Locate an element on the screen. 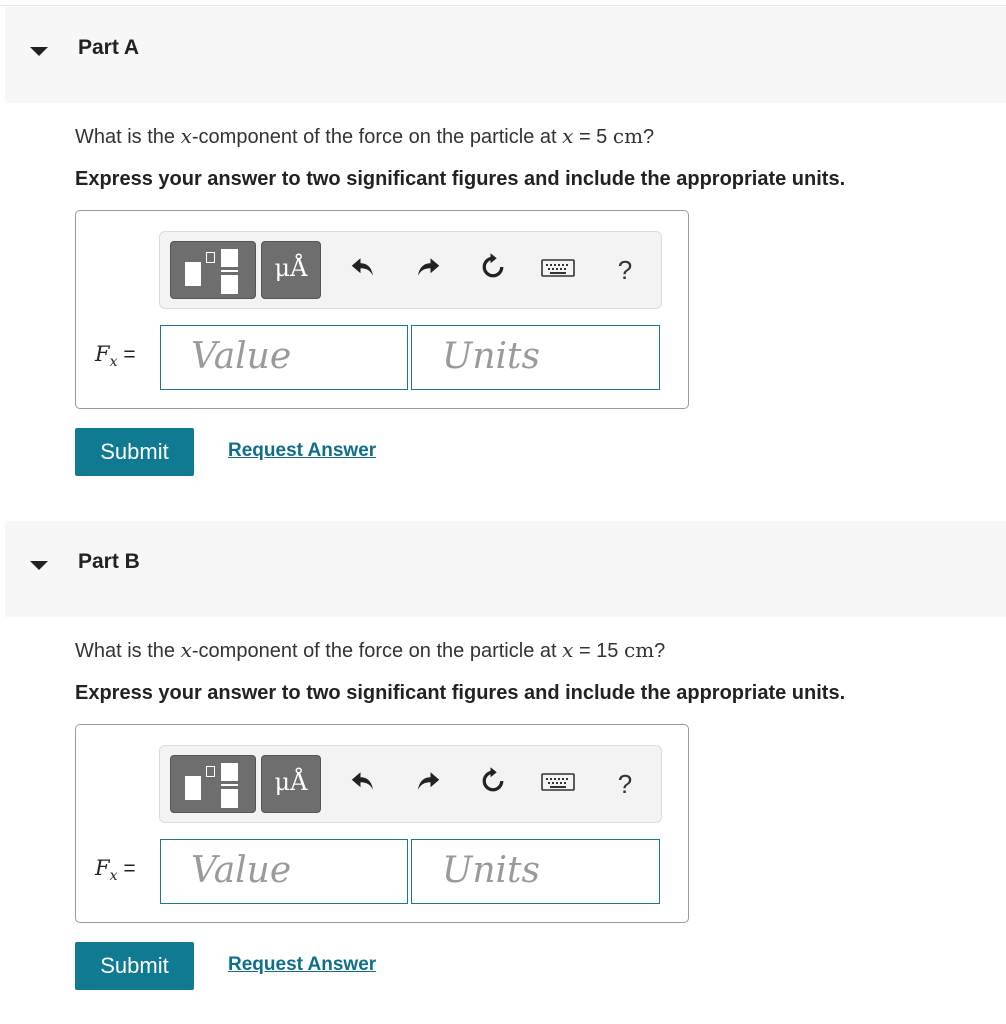  part-b-header: Part B is located at coordinates (505, 569).